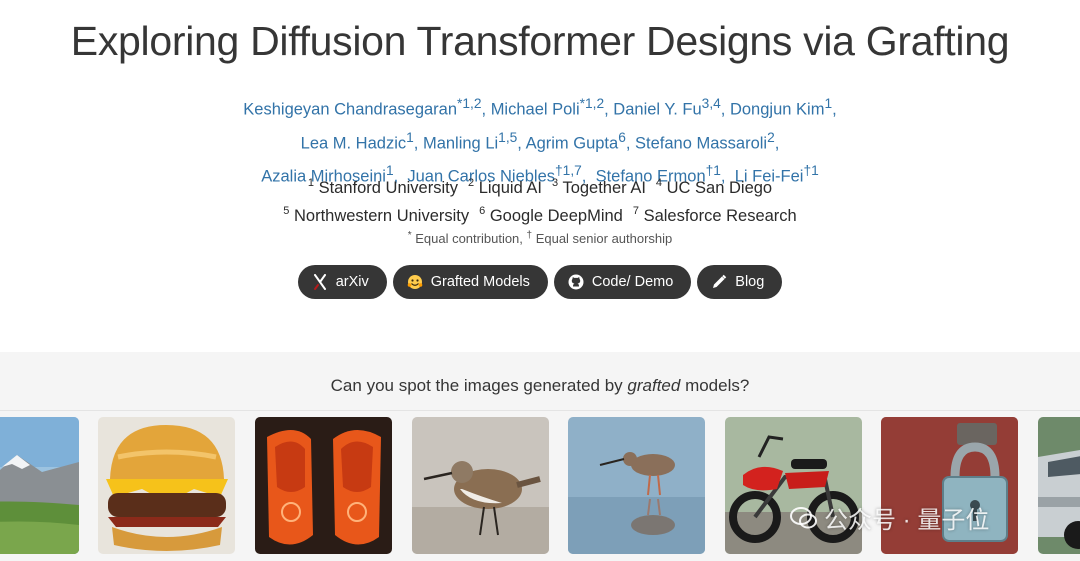  Describe the element at coordinates (719, 188) in the screenshot. I see `affiliation-name: UC San Diego` at that location.